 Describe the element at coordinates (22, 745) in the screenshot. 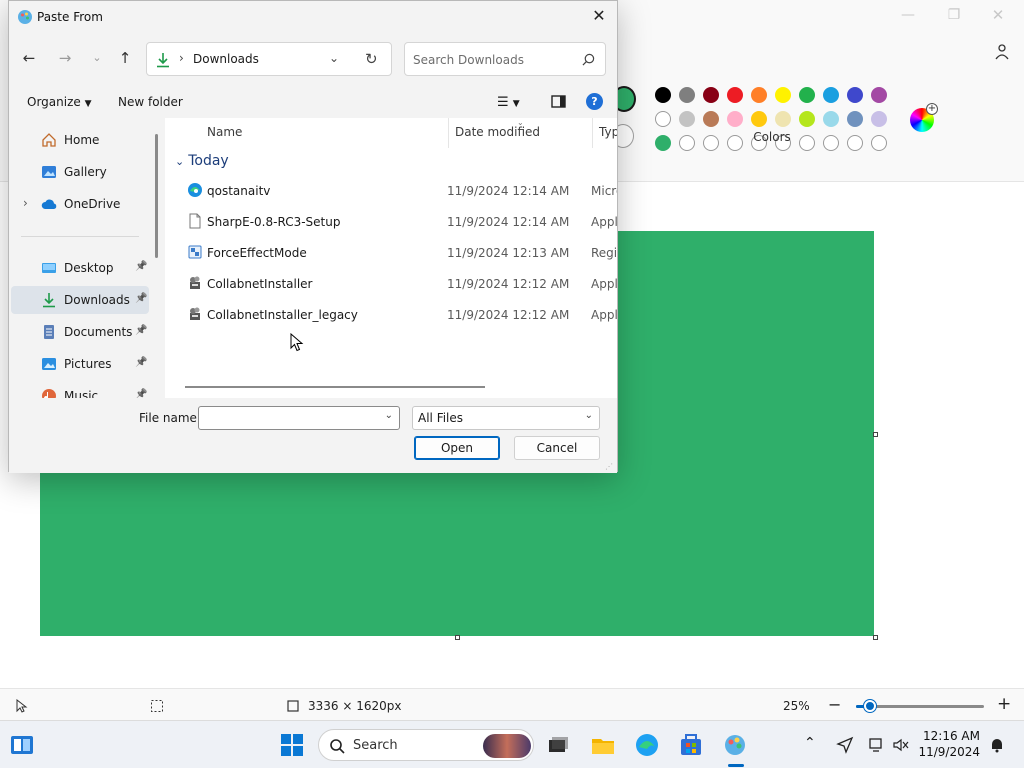

I see `widgets-icon` at that location.